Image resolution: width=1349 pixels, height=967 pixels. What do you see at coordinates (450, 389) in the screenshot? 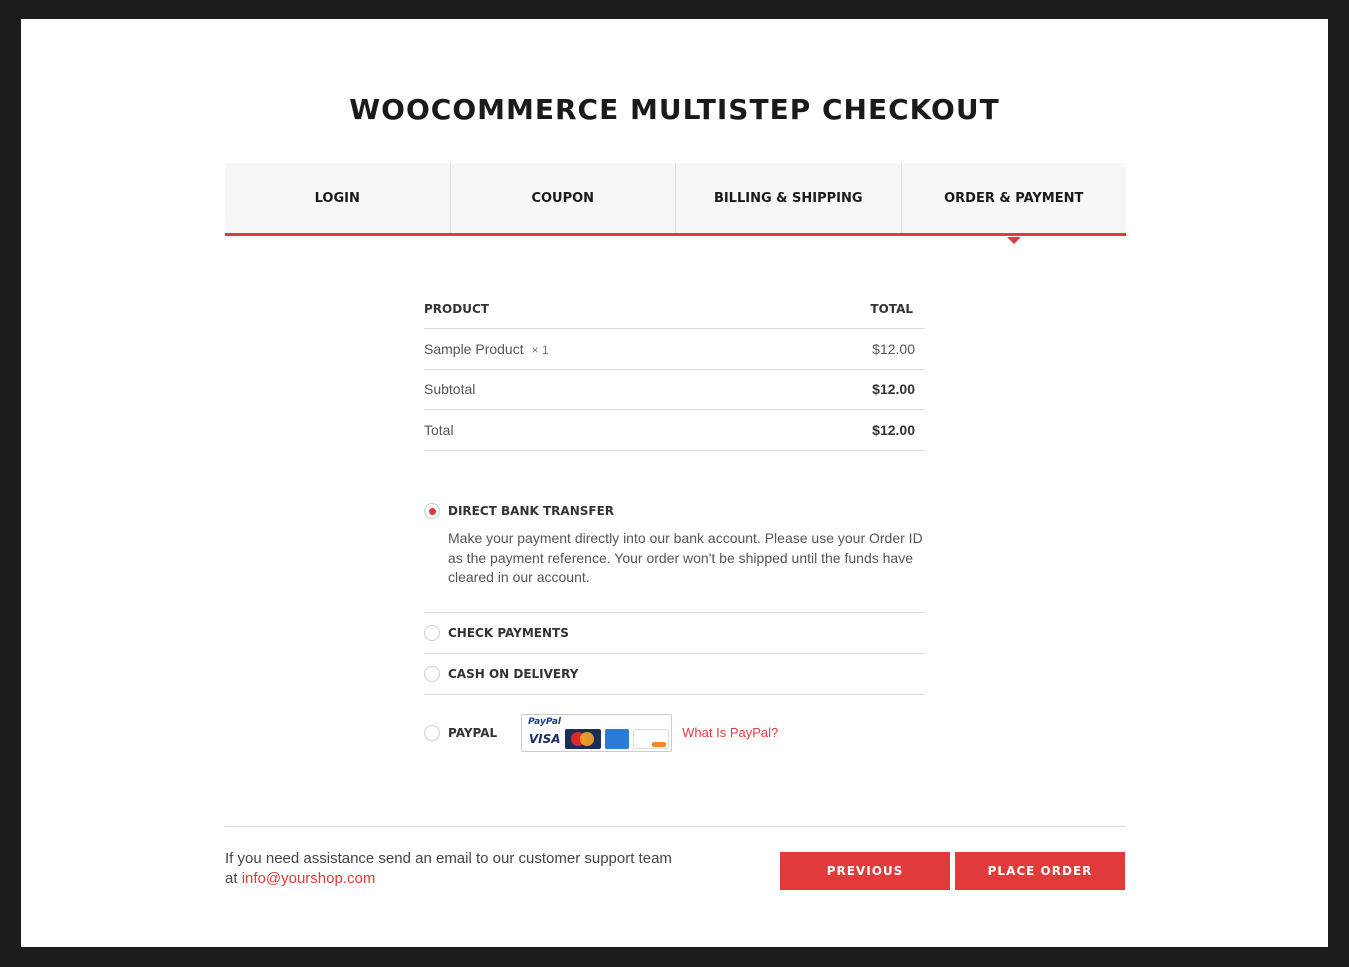
I see `subtotal-label: Subtotal` at bounding box center [450, 389].